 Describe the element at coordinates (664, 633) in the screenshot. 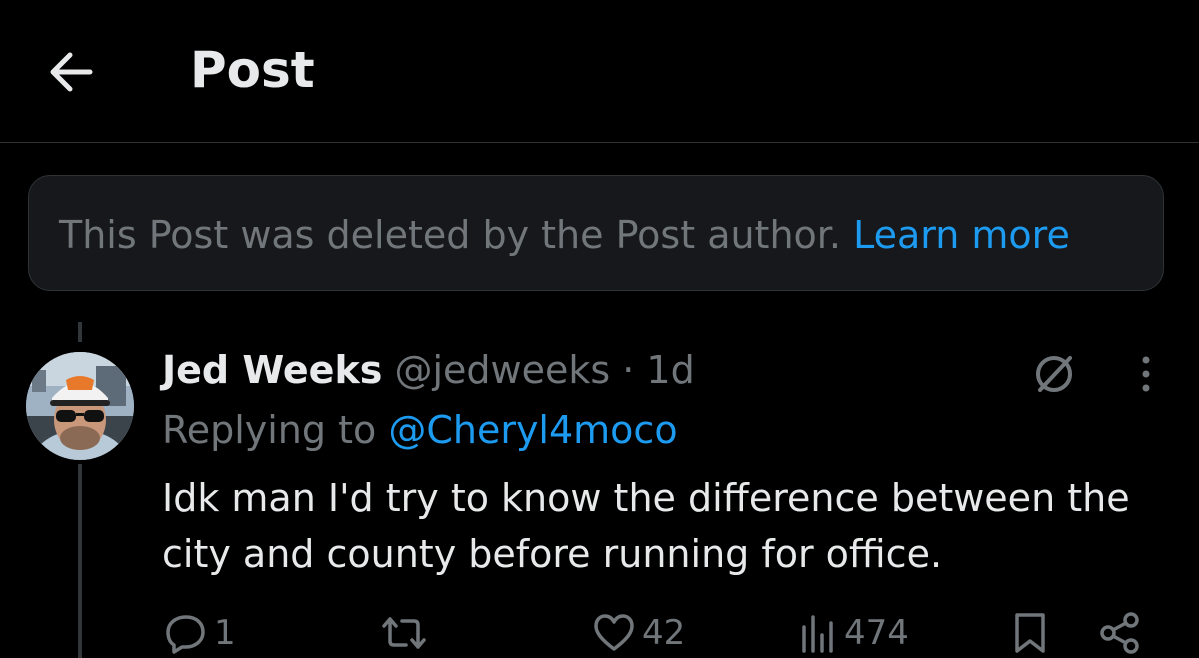

I see `like-count: 42` at that location.